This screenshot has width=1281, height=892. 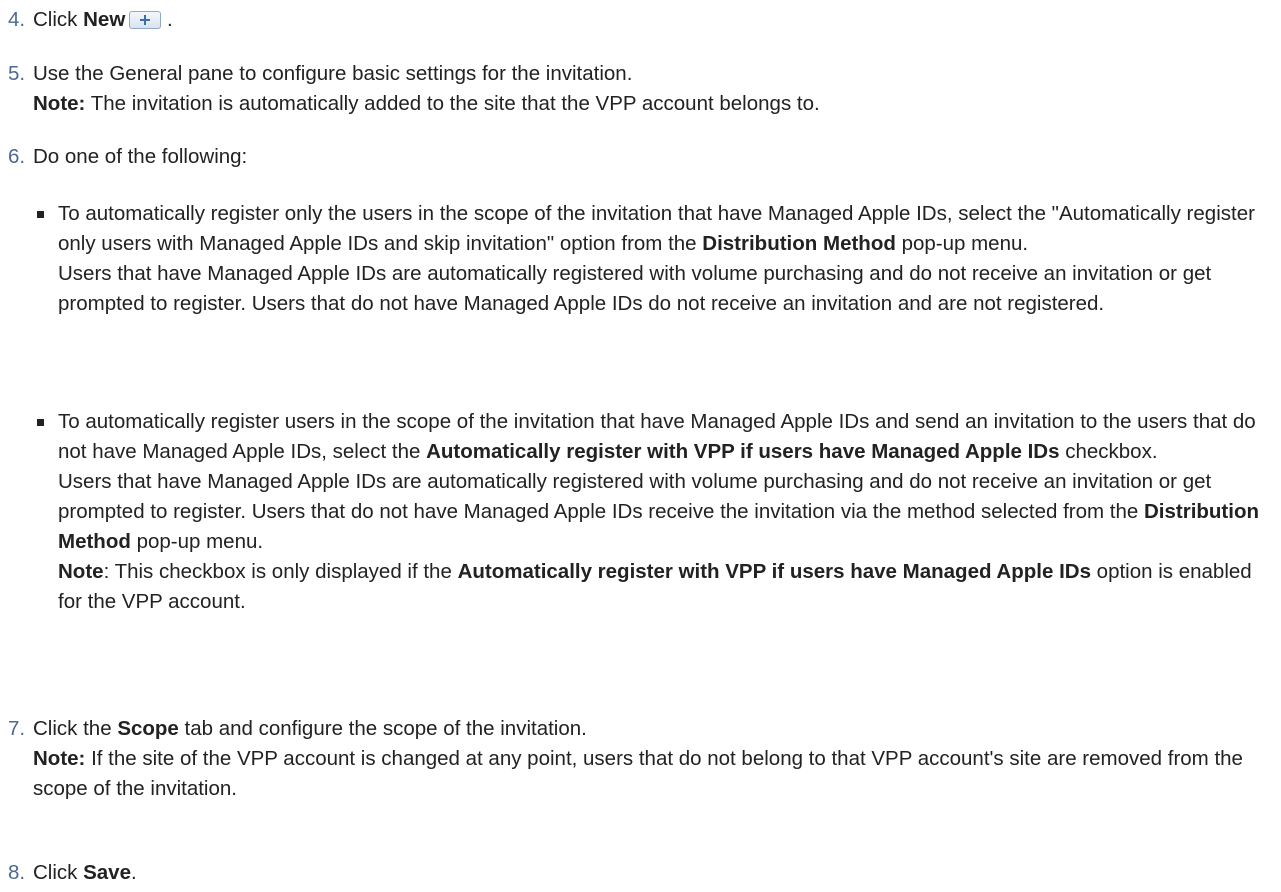 What do you see at coordinates (642, 873) in the screenshot?
I see `step-8: 8. Click Save.` at bounding box center [642, 873].